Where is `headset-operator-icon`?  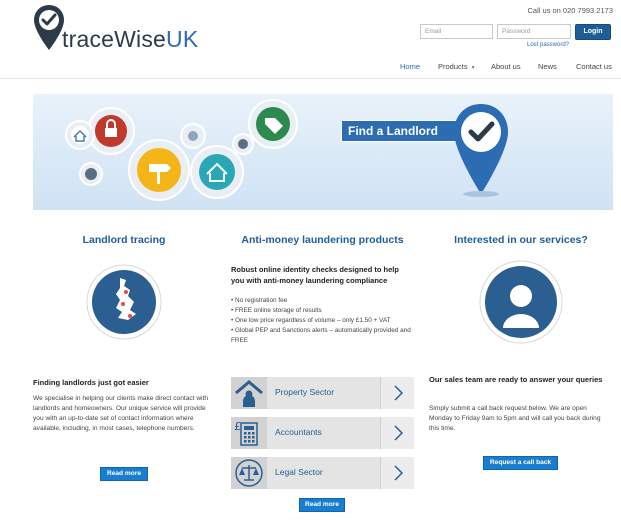
headset-operator-icon is located at coordinates (521, 302).